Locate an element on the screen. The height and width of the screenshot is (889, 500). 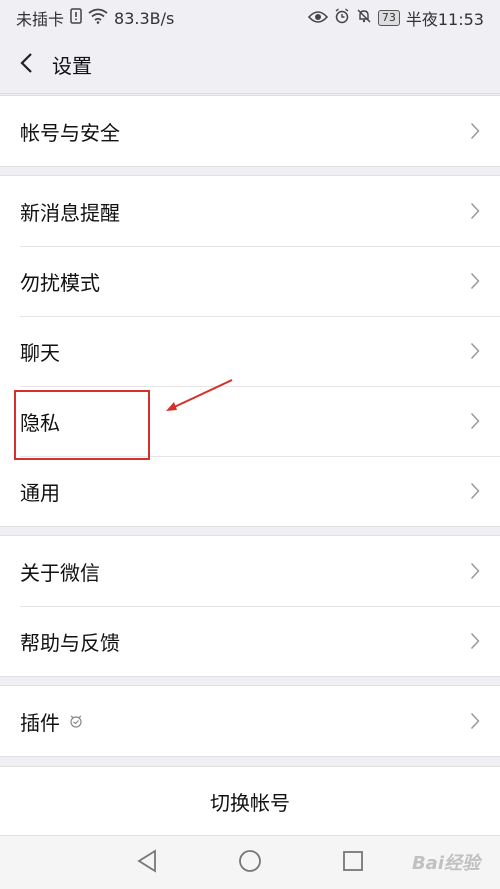
carrier-text: 未插卡 is located at coordinates (40, 19).